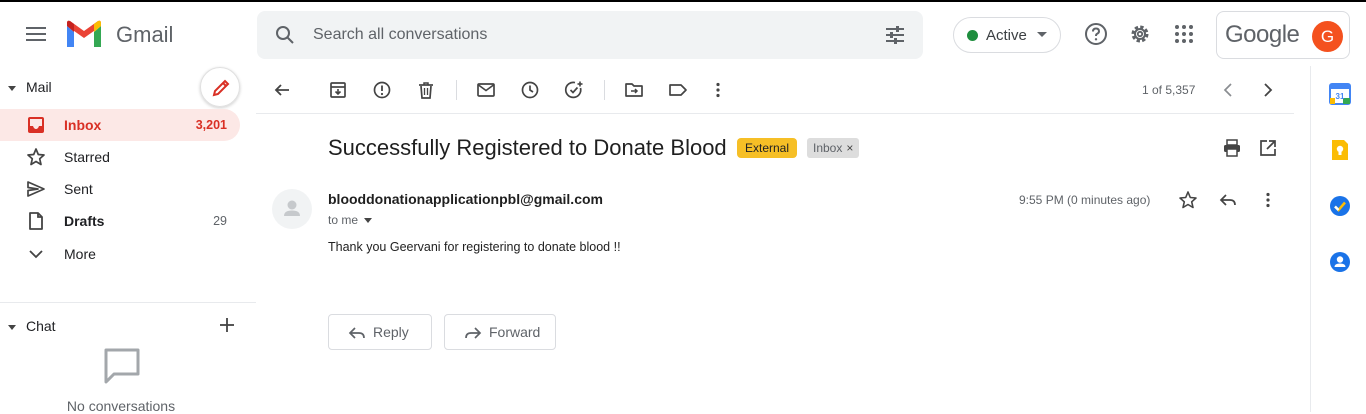  What do you see at coordinates (36, 221) in the screenshot?
I see `draft-icon` at bounding box center [36, 221].